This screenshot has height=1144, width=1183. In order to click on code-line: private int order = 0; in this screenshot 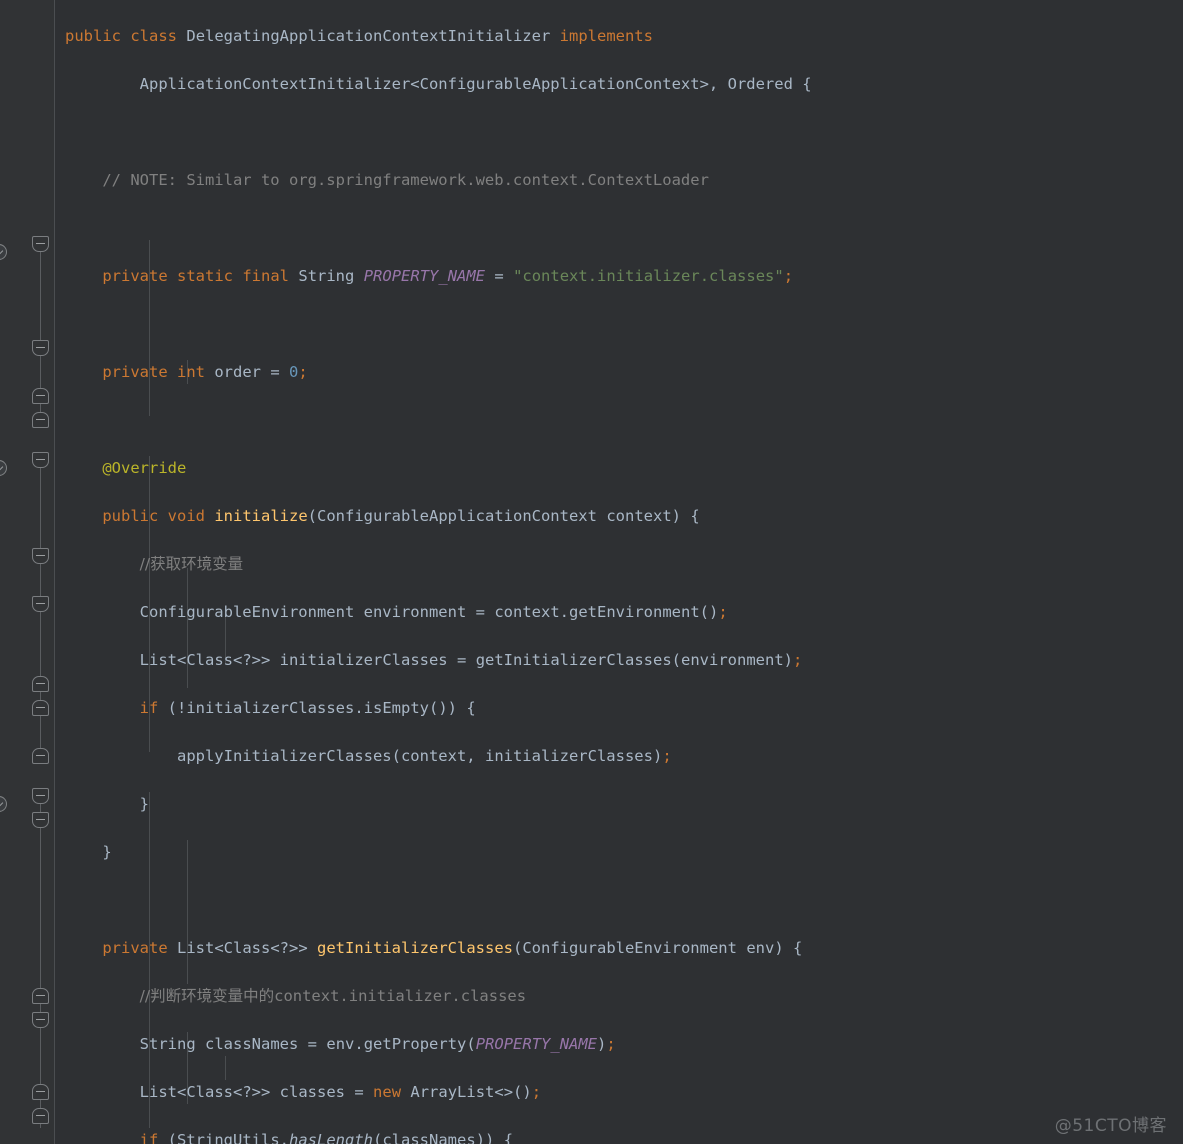, I will do `click(619, 372)`.